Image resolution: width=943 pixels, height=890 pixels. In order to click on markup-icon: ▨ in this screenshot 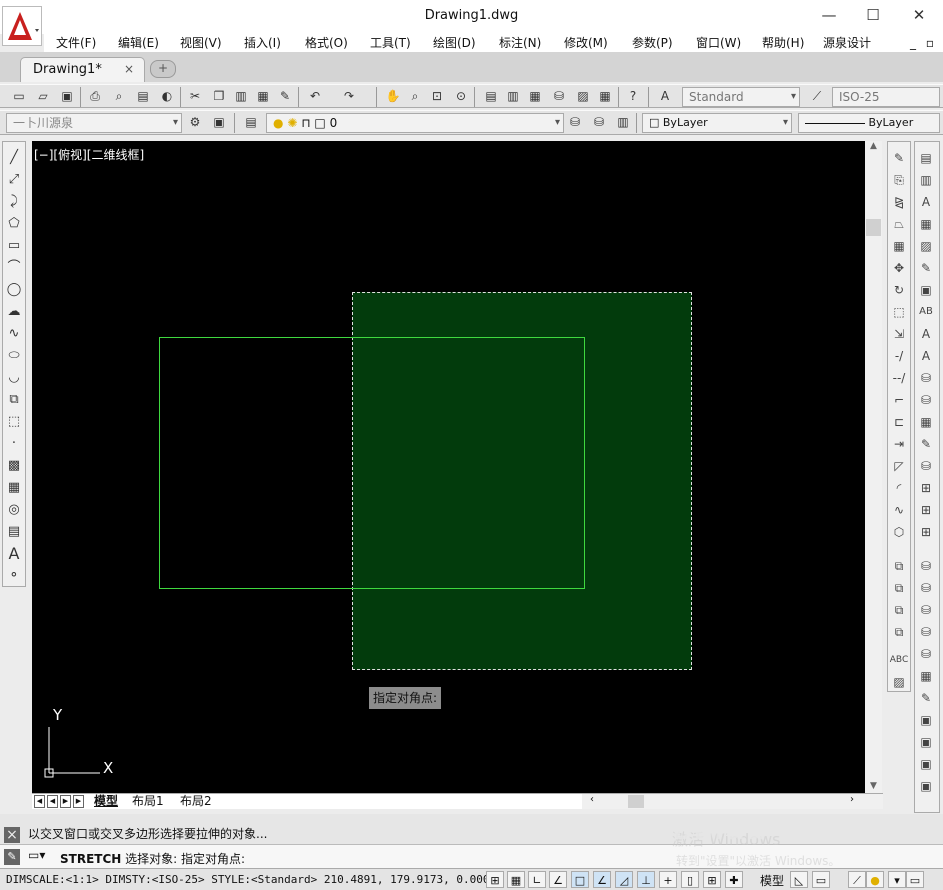, I will do `click(583, 96)`.